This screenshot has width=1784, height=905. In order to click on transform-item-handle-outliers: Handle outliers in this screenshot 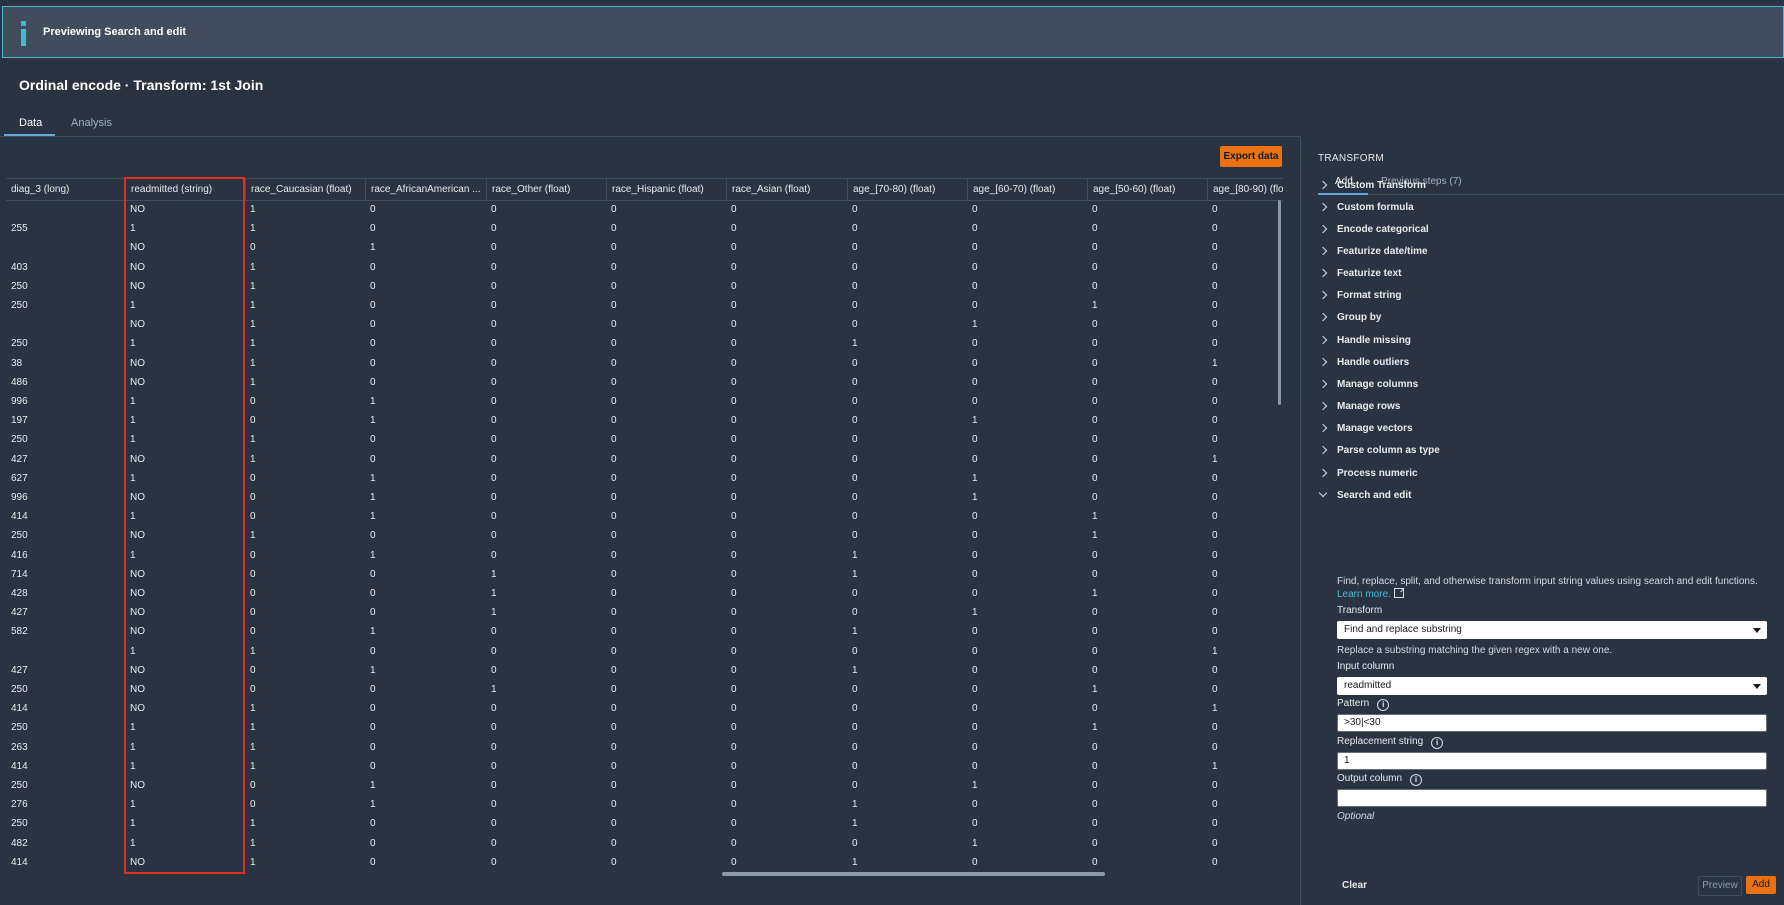, I will do `click(1538, 364)`.